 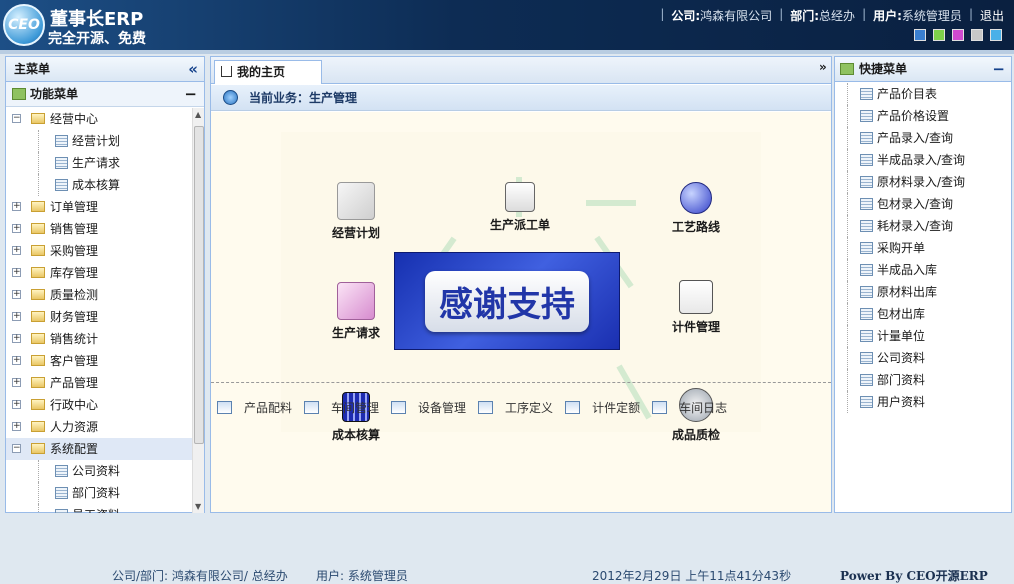 What do you see at coordinates (521, 70) in the screenshot?
I see `tab-strip: 我的主页 »` at bounding box center [521, 70].